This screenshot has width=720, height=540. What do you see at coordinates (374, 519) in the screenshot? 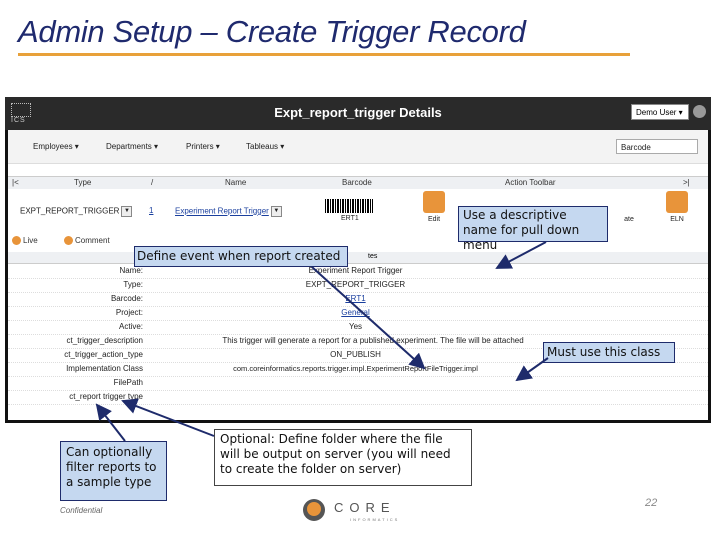
I see `logo-subtext: INFORMATICS` at bounding box center [374, 519].